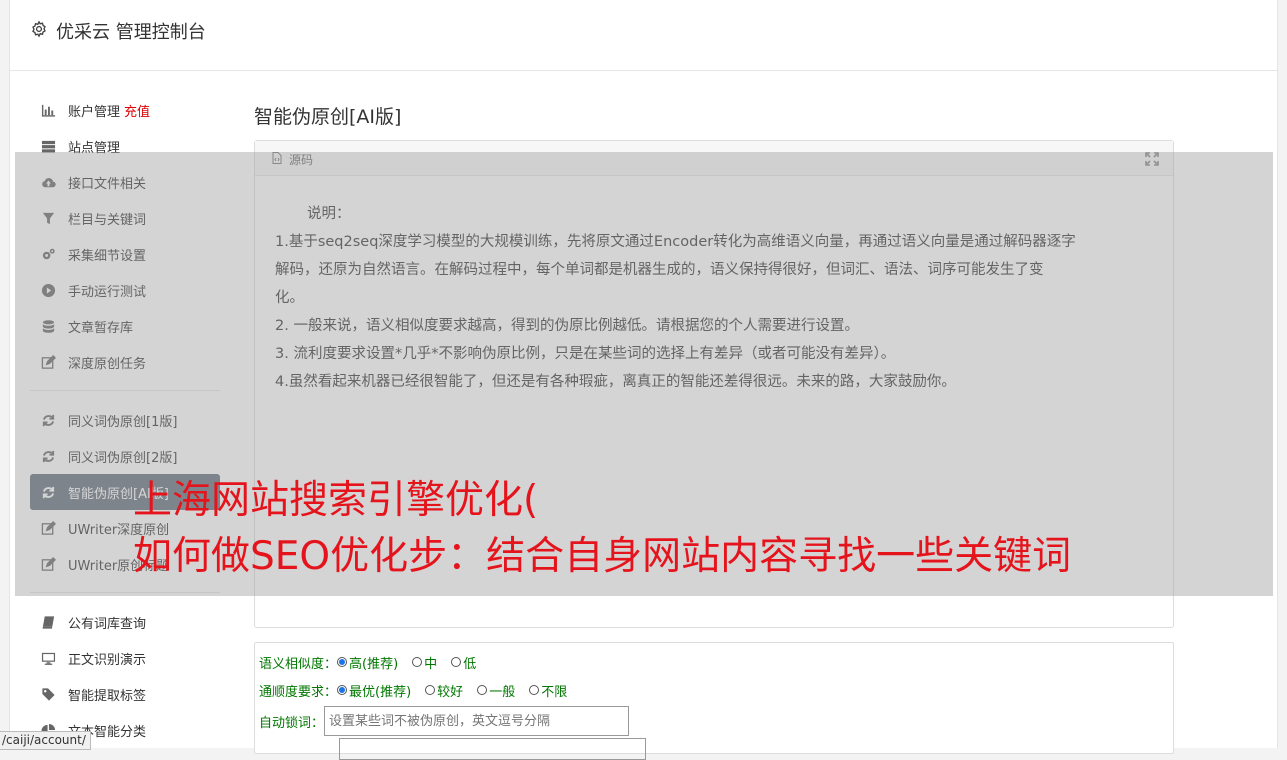 The height and width of the screenshot is (760, 1287). I want to click on monitor-icon, so click(48, 658).